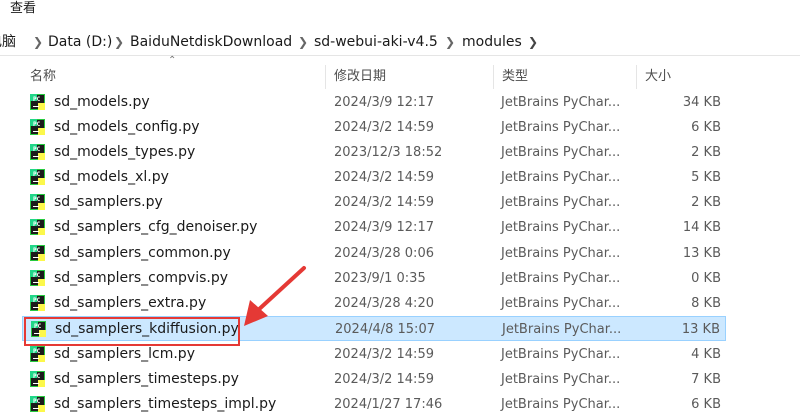 The height and width of the screenshot is (420, 800). What do you see at coordinates (146, 379) in the screenshot?
I see `file-name: sd_samplers_timesteps.py` at bounding box center [146, 379].